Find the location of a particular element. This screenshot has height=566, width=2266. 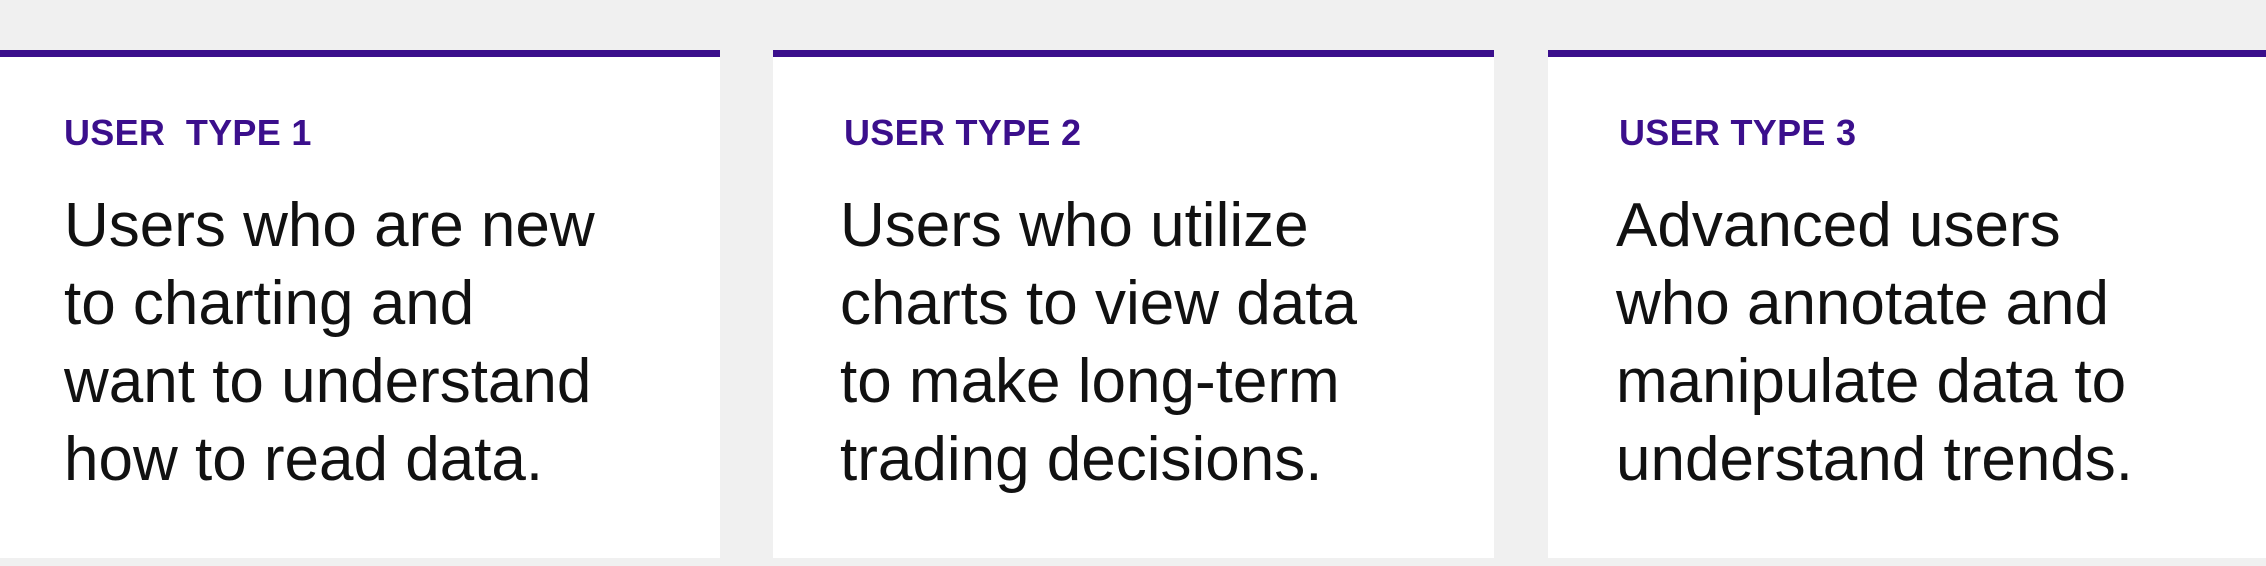

description-line: Users who utilize is located at coordinates (1074, 225).